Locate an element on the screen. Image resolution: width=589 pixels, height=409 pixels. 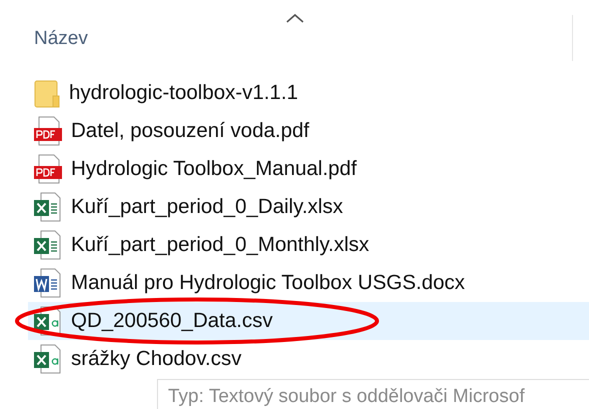
file-row: Kuří_part_period_0_Monthly.xlsx is located at coordinates (308, 245).